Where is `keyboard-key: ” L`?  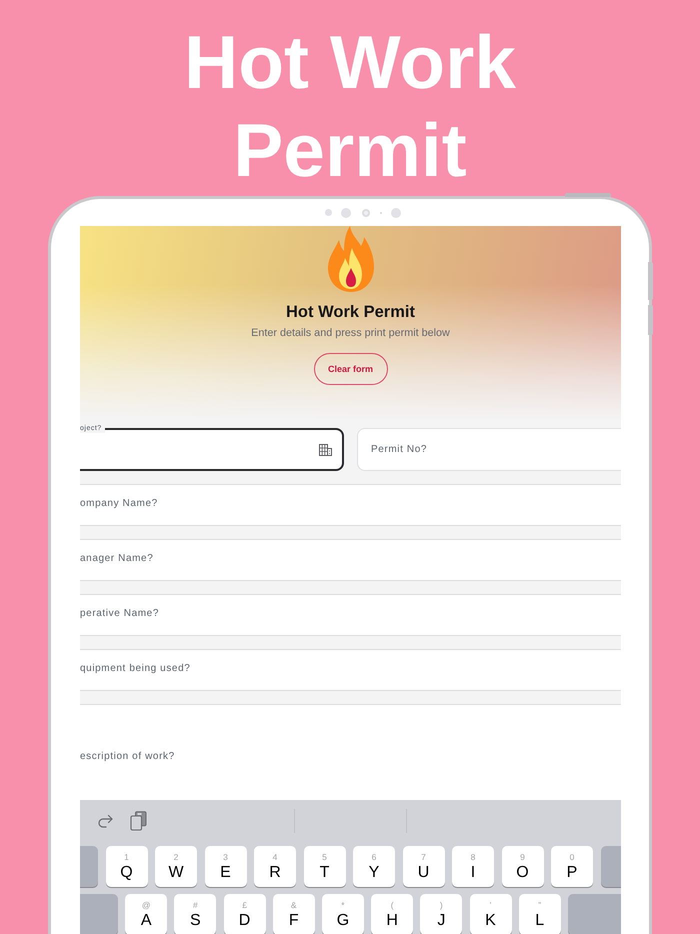 keyboard-key: ” L is located at coordinates (539, 914).